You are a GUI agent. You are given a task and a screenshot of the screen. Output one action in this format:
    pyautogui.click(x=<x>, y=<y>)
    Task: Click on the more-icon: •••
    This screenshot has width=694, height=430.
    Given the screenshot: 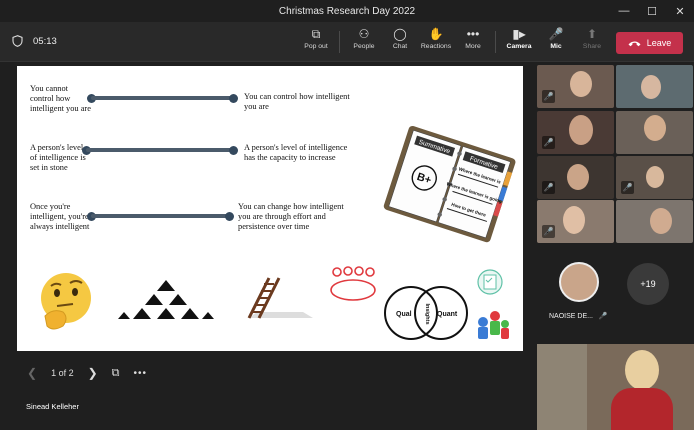 What is the action you would take?
    pyautogui.click(x=473, y=34)
    